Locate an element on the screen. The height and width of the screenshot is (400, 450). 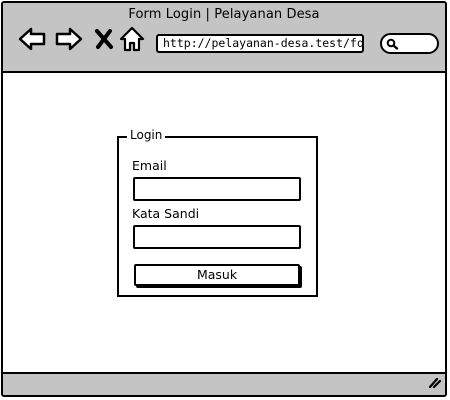
stop-close-icon is located at coordinates (104, 41).